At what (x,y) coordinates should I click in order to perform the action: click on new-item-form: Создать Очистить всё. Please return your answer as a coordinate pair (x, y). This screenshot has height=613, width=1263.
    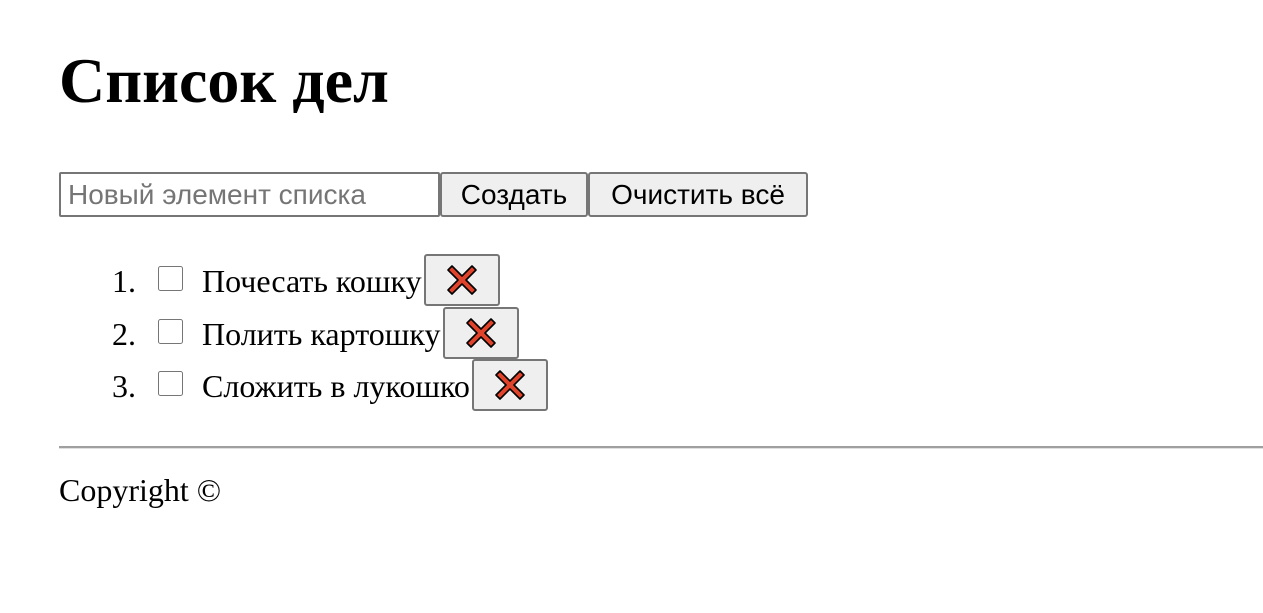
    Looking at the image, I should click on (433, 194).